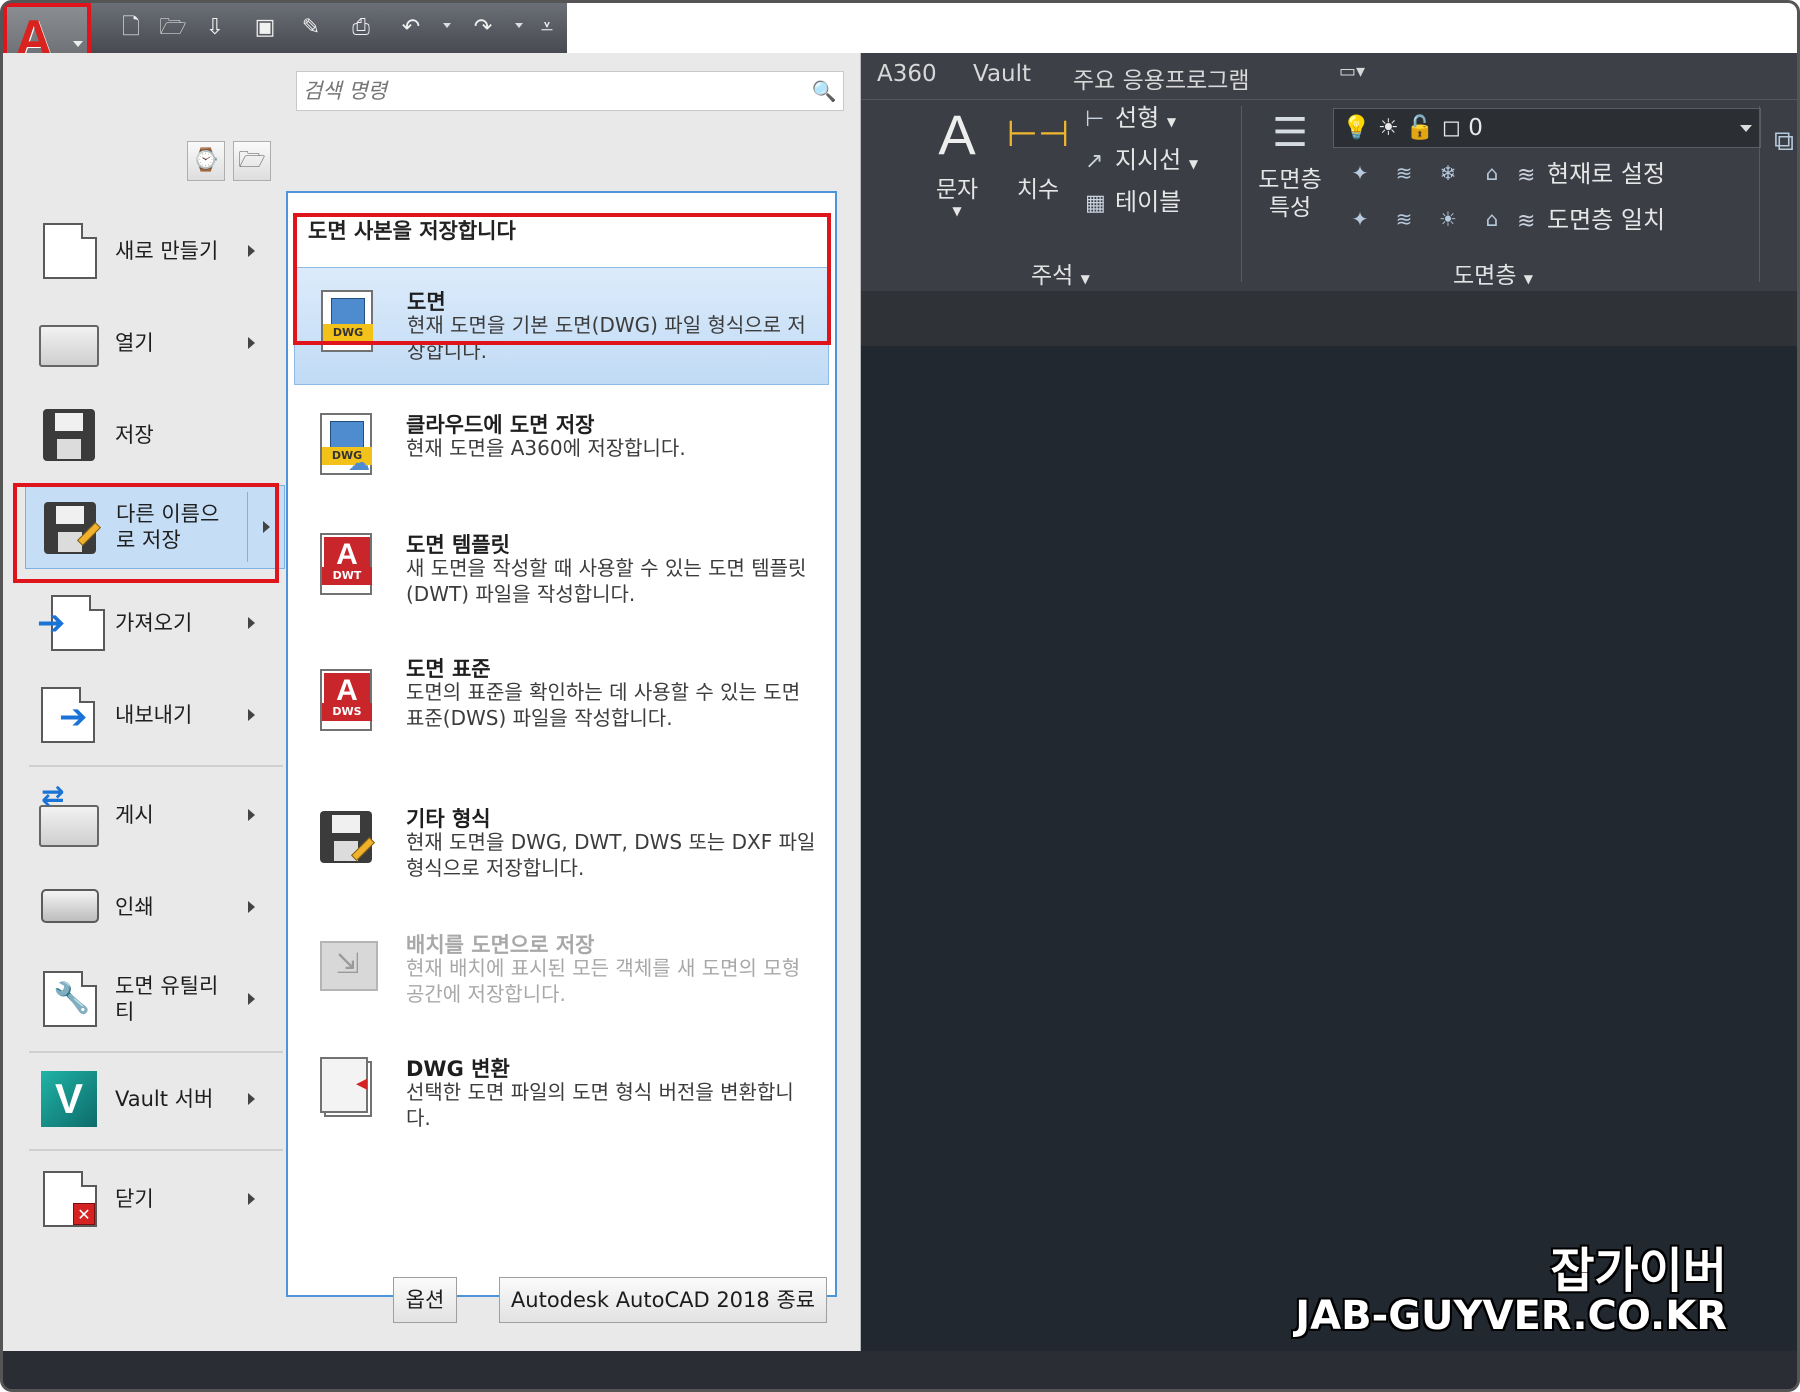 This screenshot has width=1800, height=1392. What do you see at coordinates (1448, 219) in the screenshot?
I see `layer-thaw-icon: ☀` at bounding box center [1448, 219].